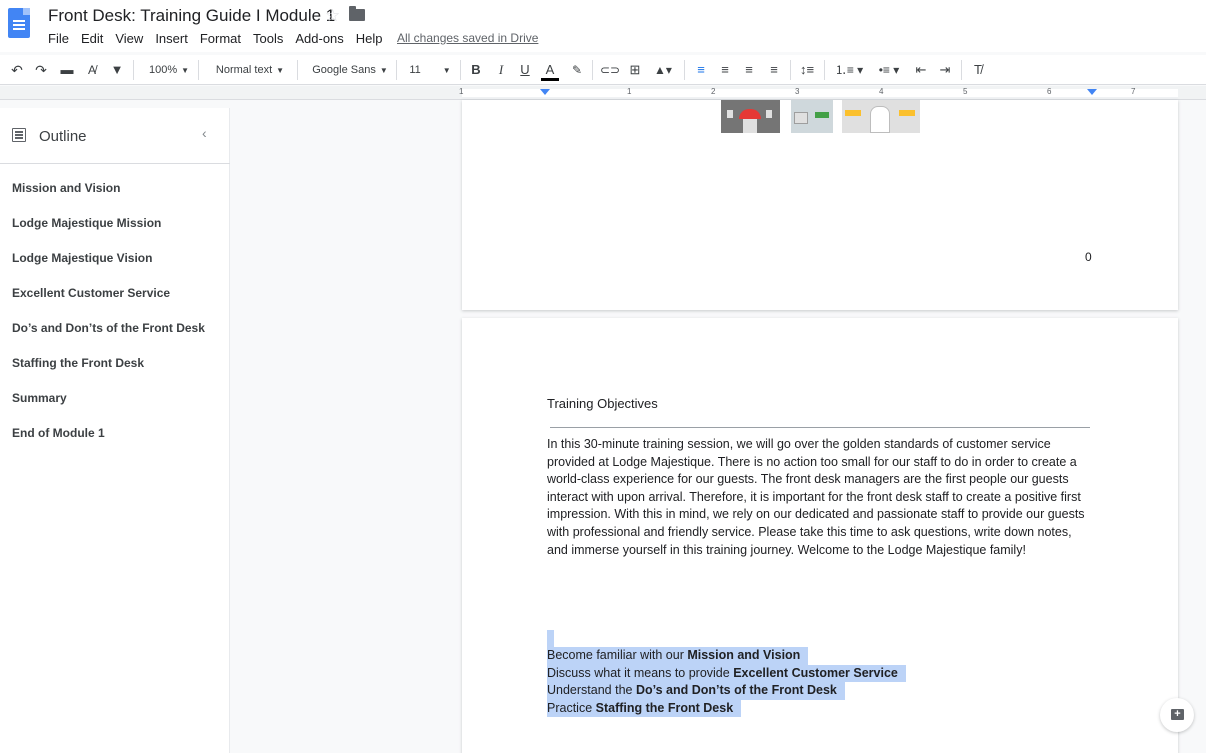 Image resolution: width=1206 pixels, height=753 pixels. I want to click on highlight-icon: ✎, so click(577, 70).